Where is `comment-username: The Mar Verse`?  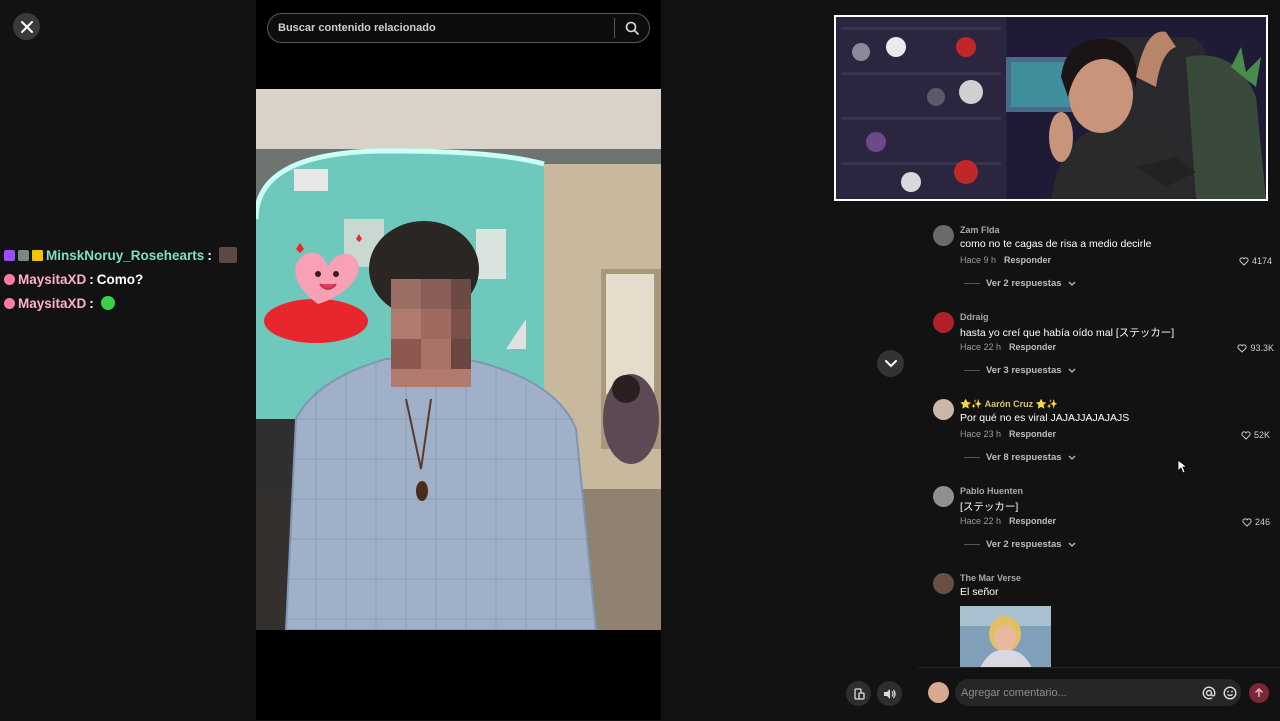
comment-username: The Mar Verse is located at coordinates (990, 578).